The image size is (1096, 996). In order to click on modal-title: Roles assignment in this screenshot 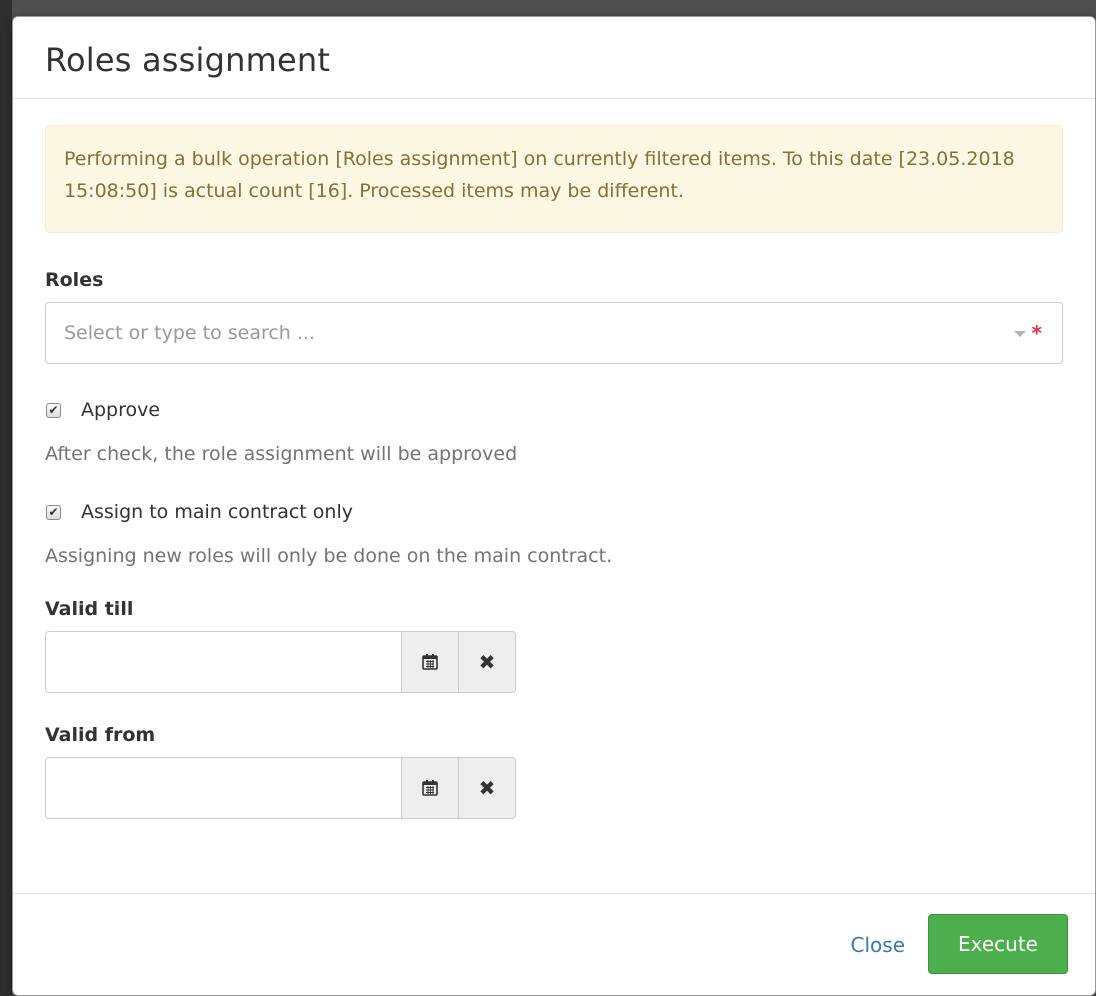, I will do `click(188, 60)`.